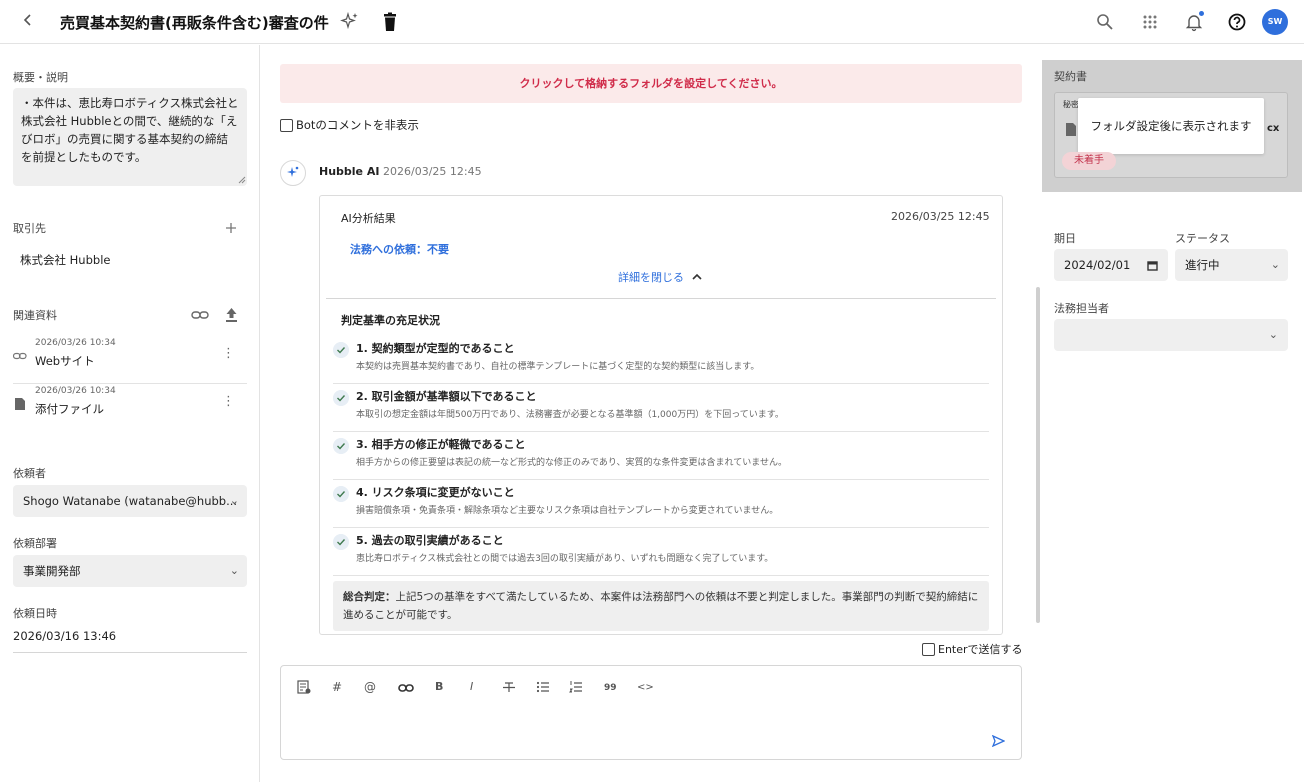 The height and width of the screenshot is (782, 1304). What do you see at coordinates (368, 218) in the screenshot?
I see `card-title: AI分析結果` at bounding box center [368, 218].